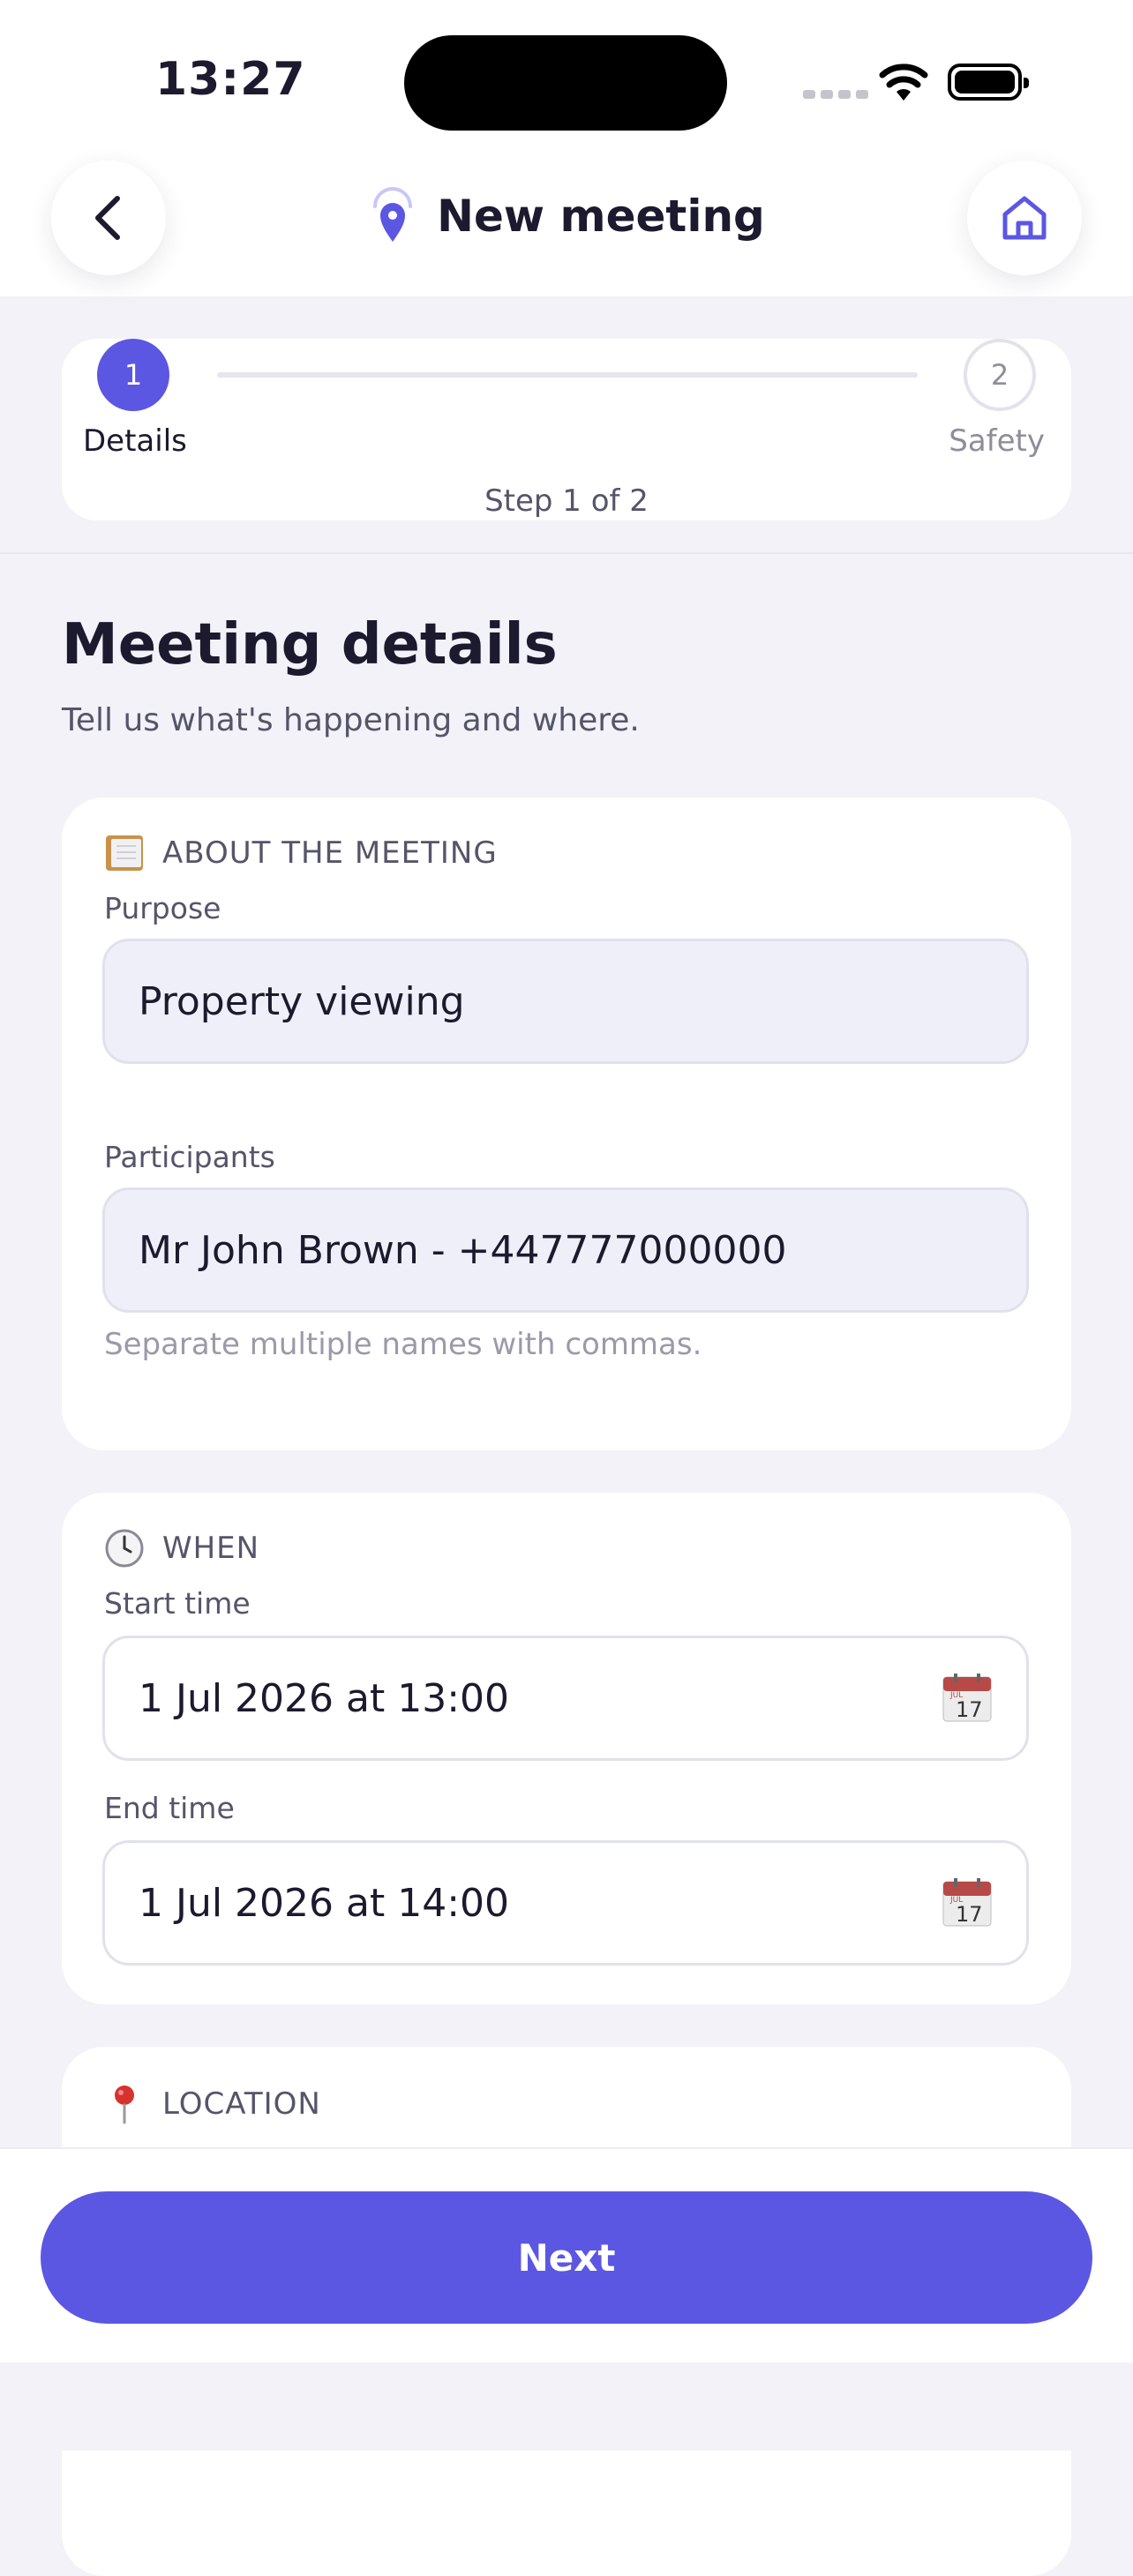 The width and height of the screenshot is (1133, 2576). I want to click on page-subtitle: Tell us what's happening and where., so click(351, 720).